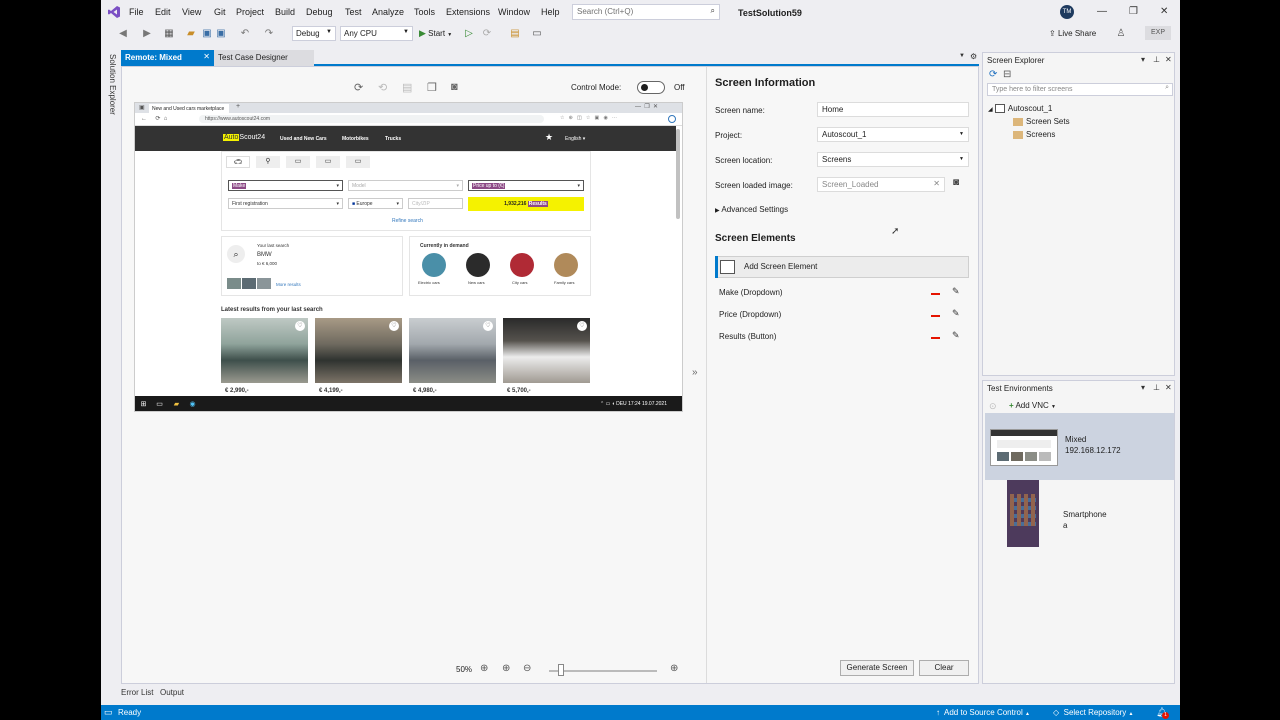 This screenshot has width=1280, height=720. I want to click on add-to-source-control-button: ↑ Add to Source Control ▲, so click(983, 712).